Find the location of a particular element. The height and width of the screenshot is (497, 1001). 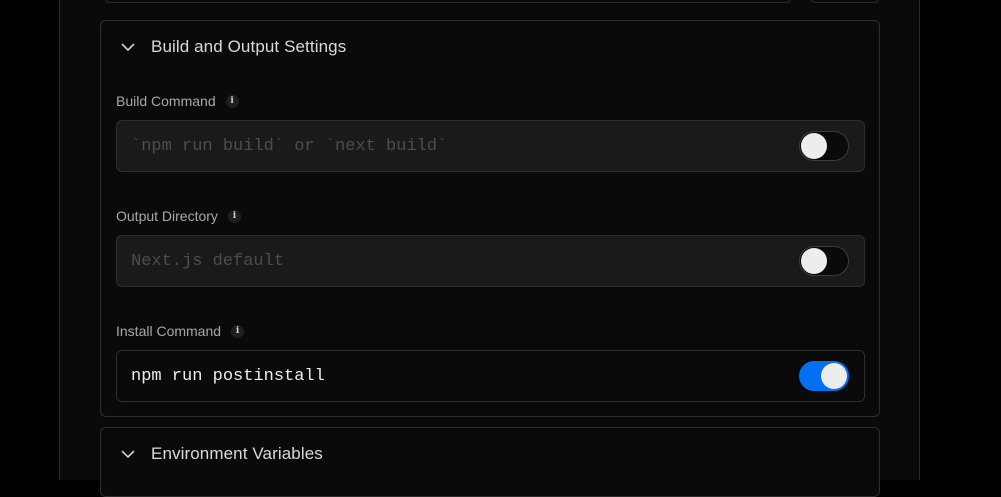

field-label-text: Output Directory is located at coordinates (167, 216).